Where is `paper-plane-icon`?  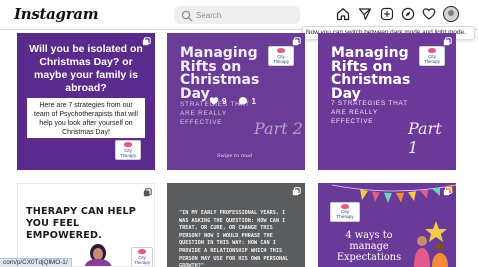 paper-plane-icon is located at coordinates (365, 14).